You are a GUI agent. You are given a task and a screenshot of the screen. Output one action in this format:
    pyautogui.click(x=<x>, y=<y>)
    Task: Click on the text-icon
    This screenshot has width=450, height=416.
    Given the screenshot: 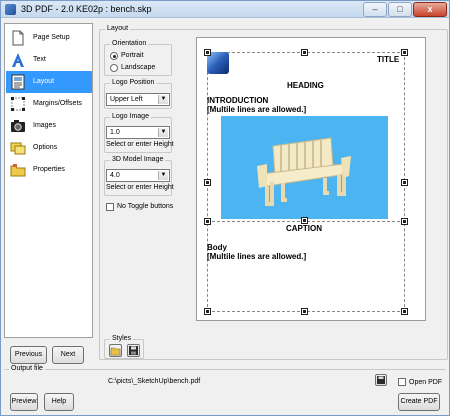 What is the action you would take?
    pyautogui.click(x=18, y=60)
    